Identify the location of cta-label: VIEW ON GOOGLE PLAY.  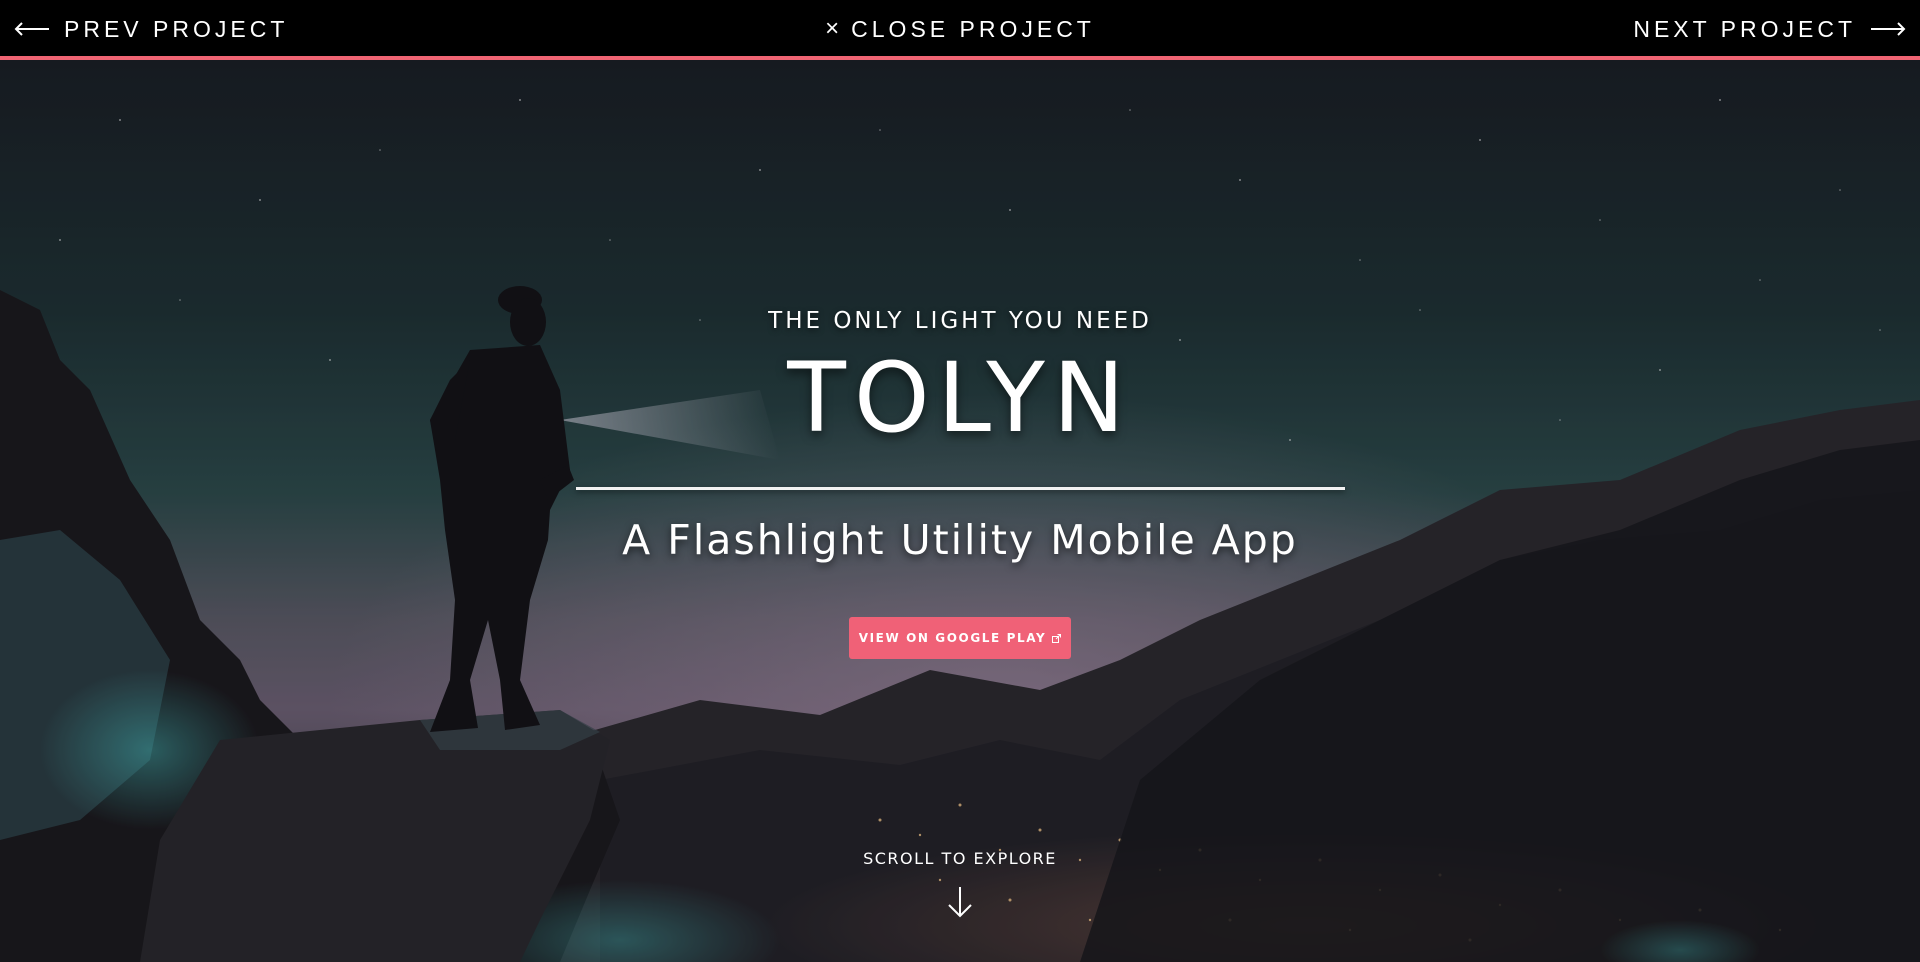
(952, 638).